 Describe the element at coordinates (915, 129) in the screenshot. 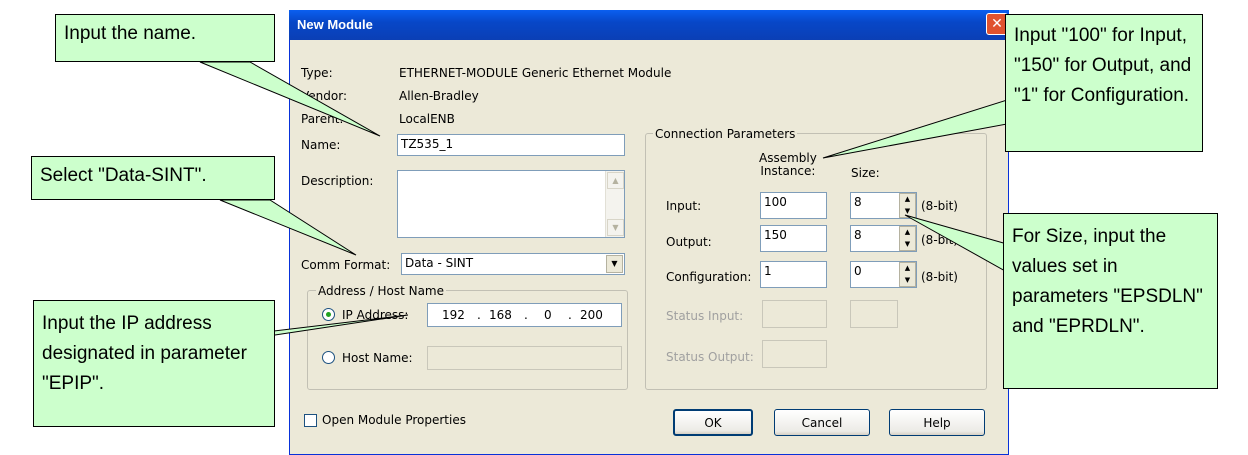

I see `callout-pointer-assembly` at that location.